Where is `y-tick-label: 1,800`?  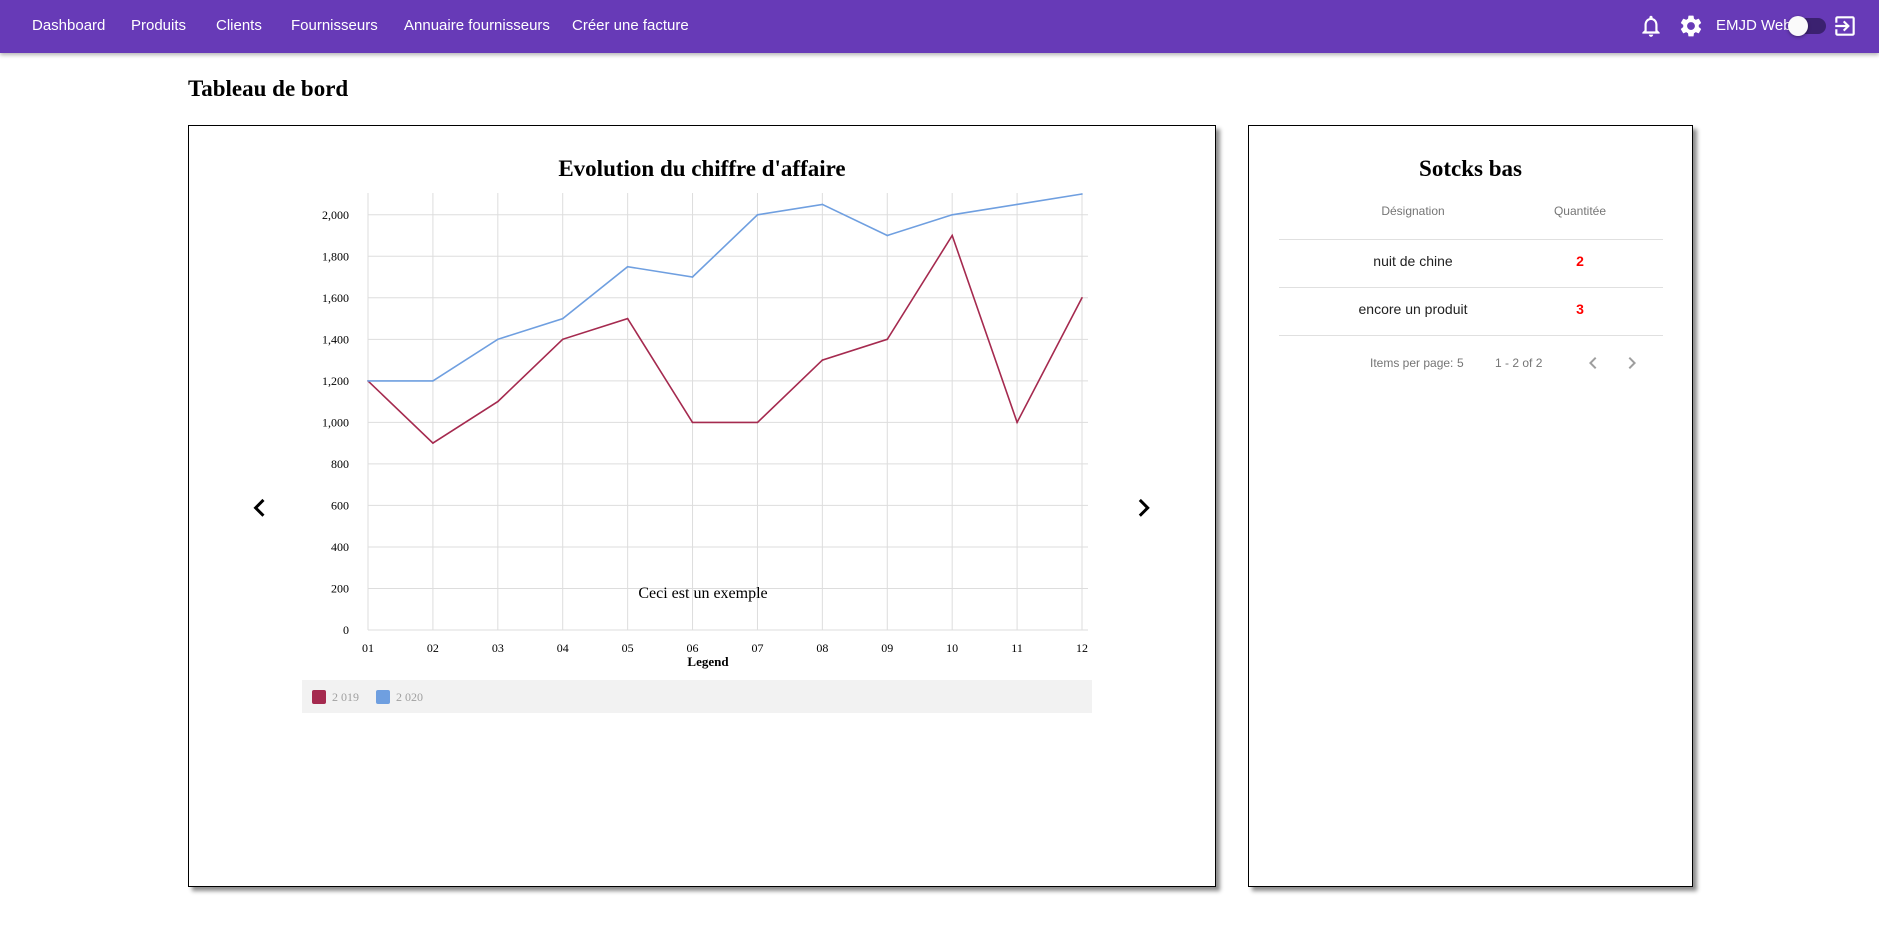
y-tick-label: 1,800 is located at coordinates (335, 256).